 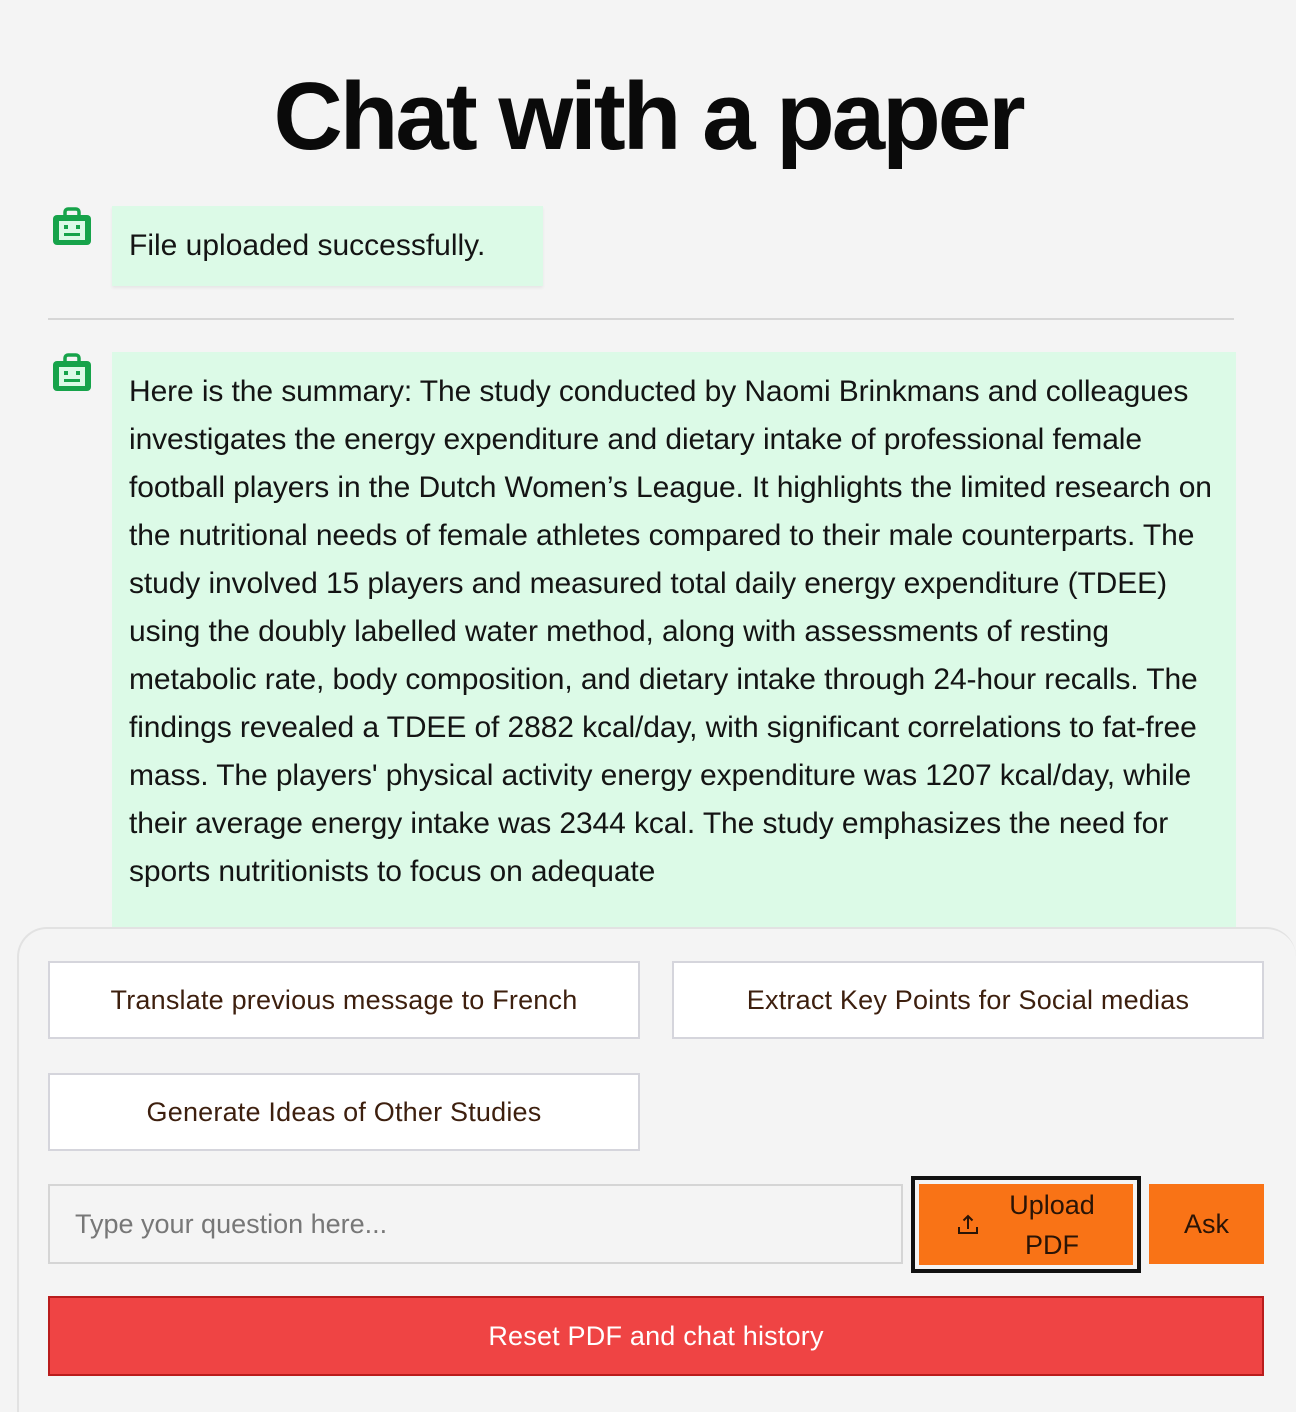 What do you see at coordinates (307, 245) in the screenshot?
I see `message-text: File uploaded successfully.` at bounding box center [307, 245].